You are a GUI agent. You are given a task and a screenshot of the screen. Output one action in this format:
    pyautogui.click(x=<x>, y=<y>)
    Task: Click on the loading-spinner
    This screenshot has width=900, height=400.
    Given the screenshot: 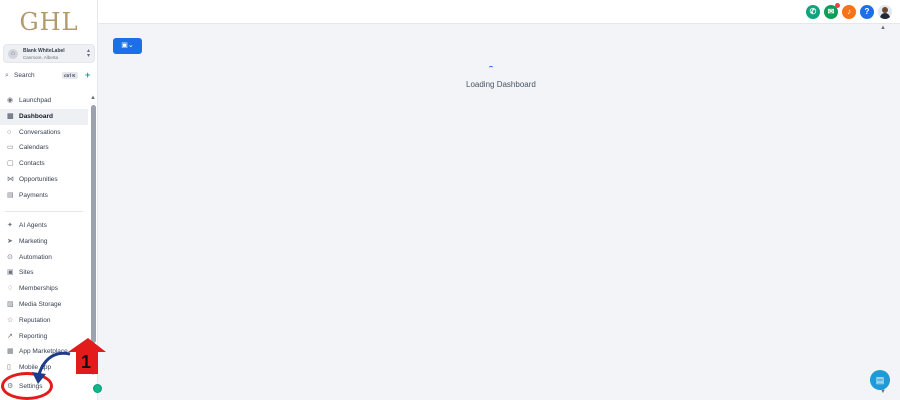 What is the action you would take?
    pyautogui.click(x=491, y=69)
    